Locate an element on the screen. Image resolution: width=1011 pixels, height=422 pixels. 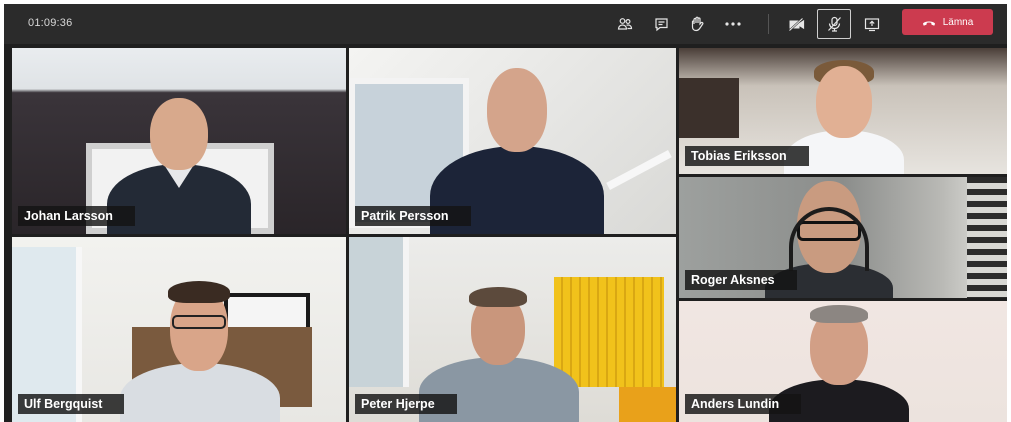
toolbar-divider is located at coordinates (768, 24).